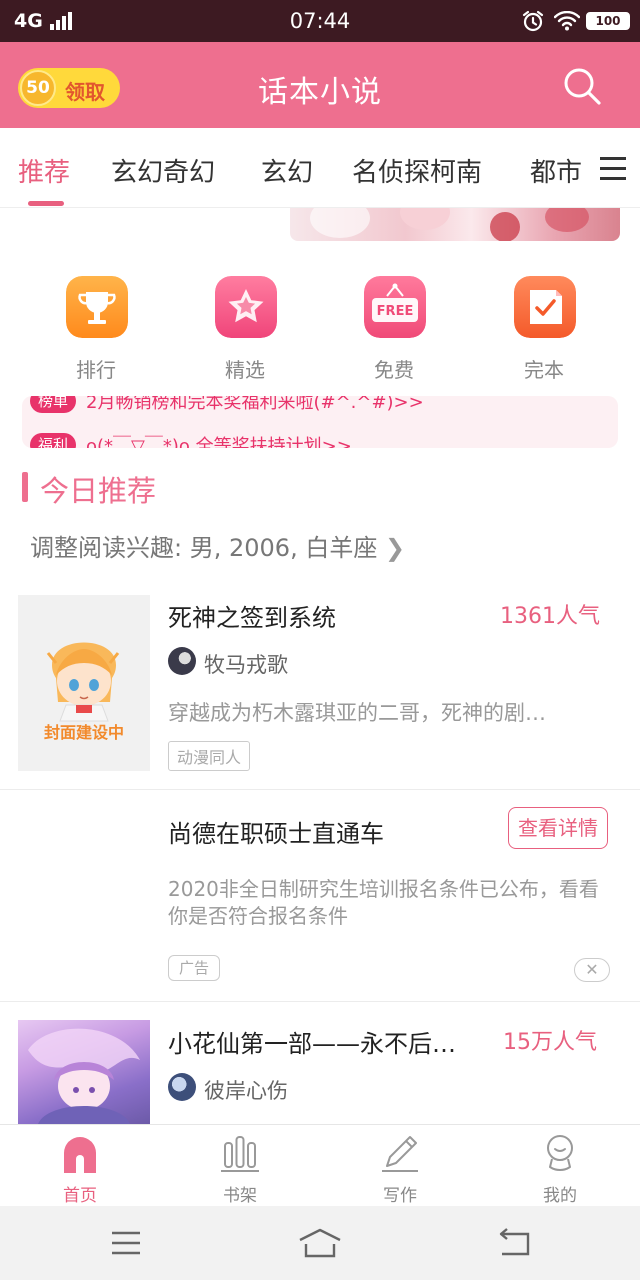 The height and width of the screenshot is (1280, 640). What do you see at coordinates (283, 548) in the screenshot?
I see `interest-value: 男, 2006, 白羊座` at bounding box center [283, 548].